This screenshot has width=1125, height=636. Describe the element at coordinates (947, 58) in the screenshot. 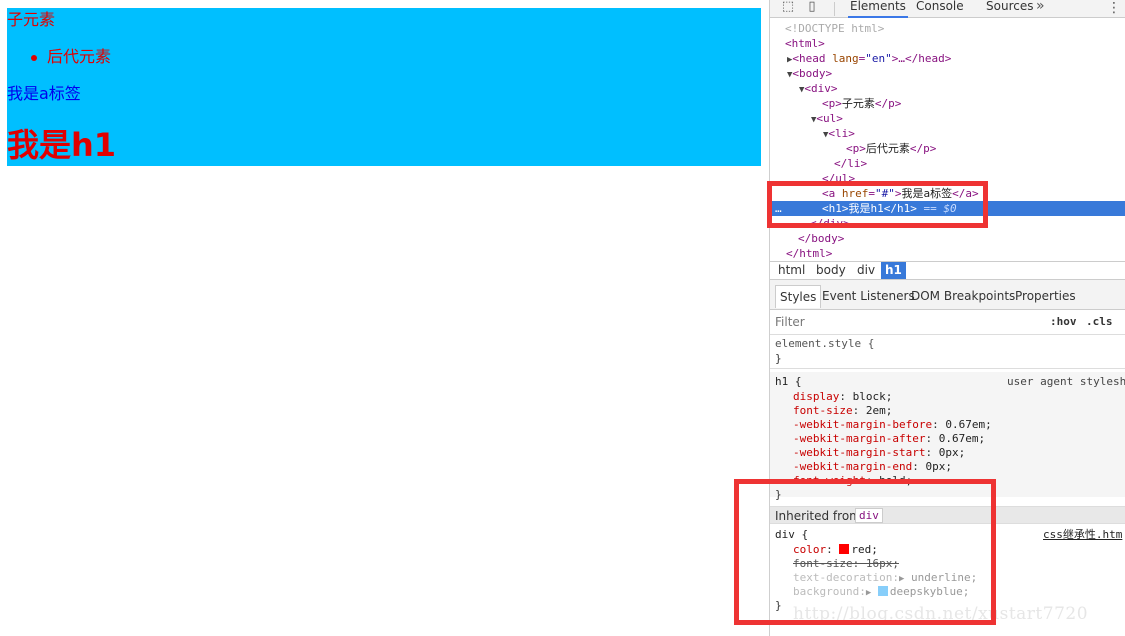

I see `dom-line-head: ▶<head lang="en">…</head>` at that location.